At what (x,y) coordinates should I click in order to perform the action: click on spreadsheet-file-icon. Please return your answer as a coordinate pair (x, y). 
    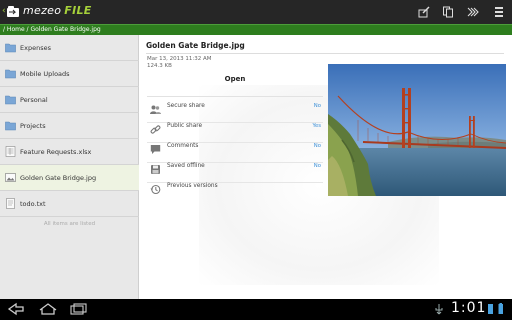
    Looking at the image, I should click on (10, 151).